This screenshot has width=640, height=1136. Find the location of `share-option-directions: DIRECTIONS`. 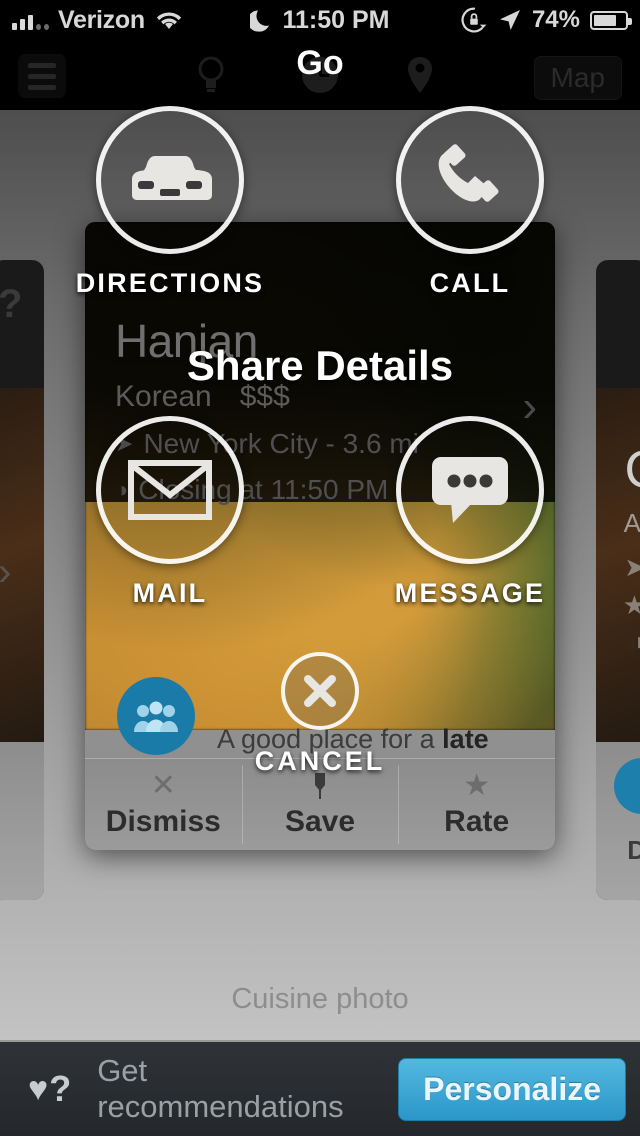

share-option-directions: DIRECTIONS is located at coordinates (170, 202).